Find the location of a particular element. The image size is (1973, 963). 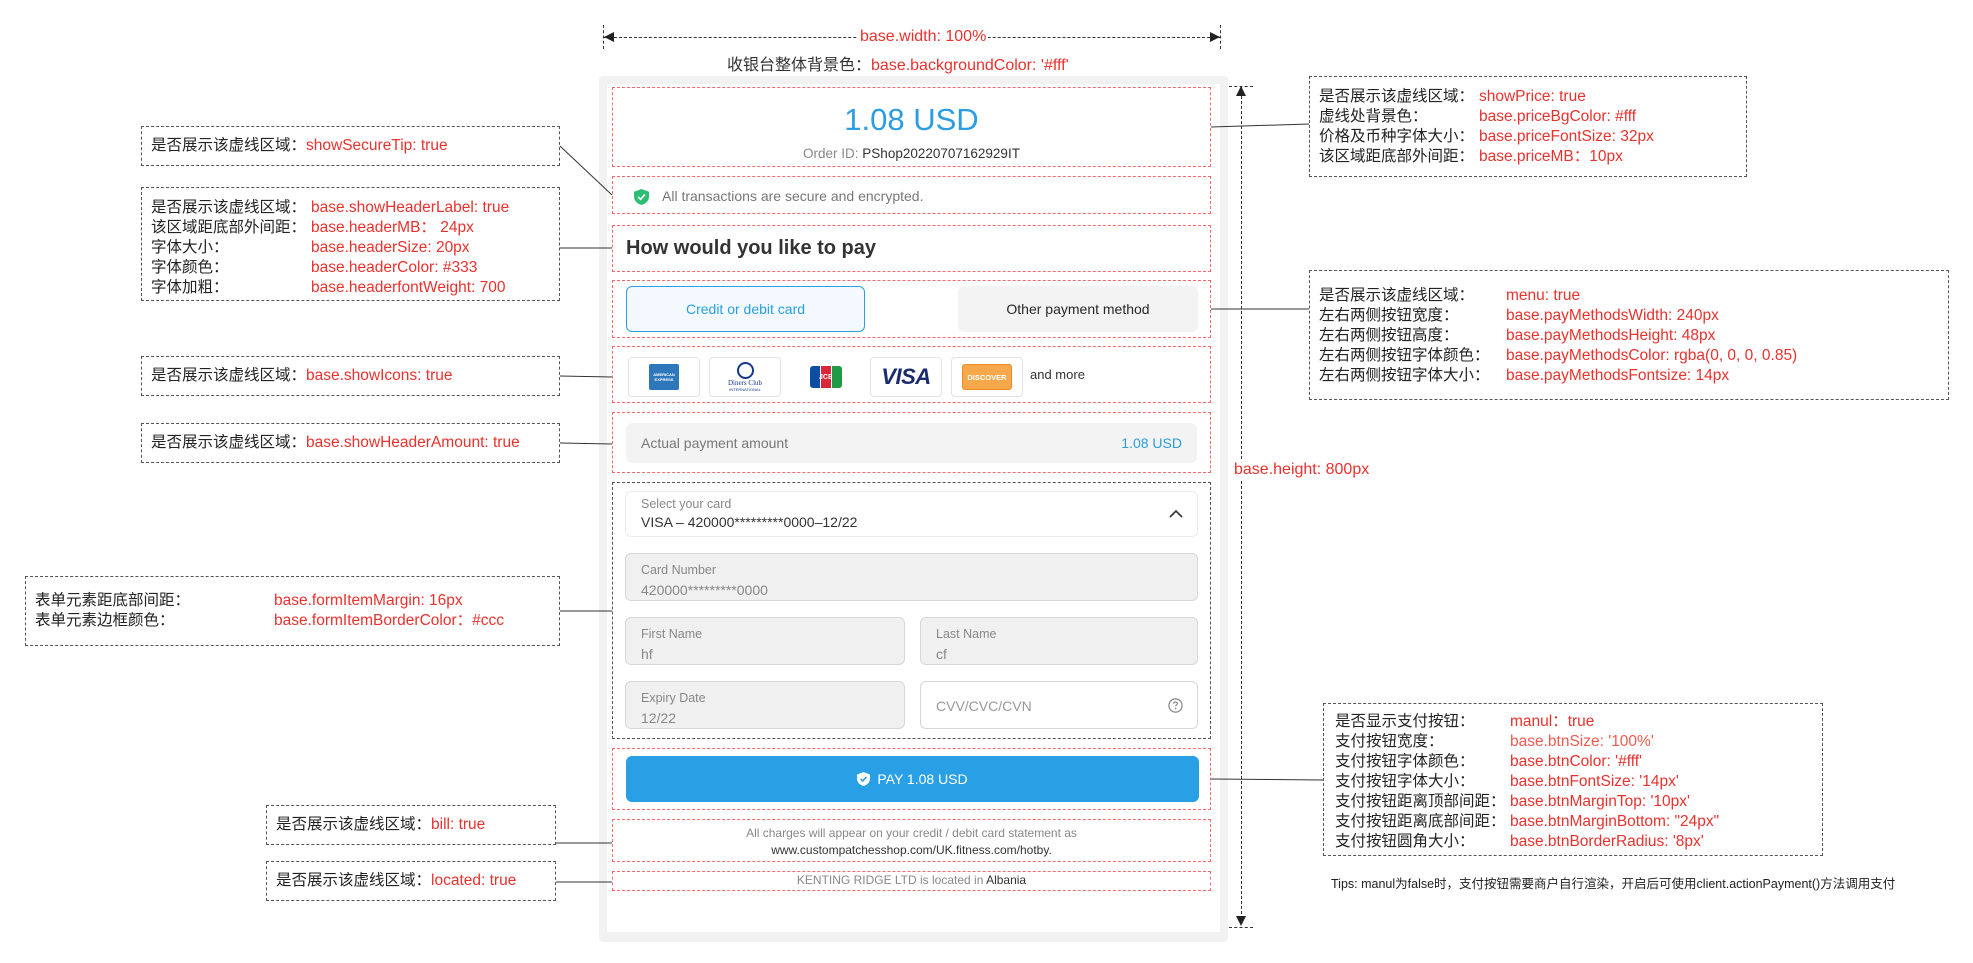

connector-icons is located at coordinates (586, 376).